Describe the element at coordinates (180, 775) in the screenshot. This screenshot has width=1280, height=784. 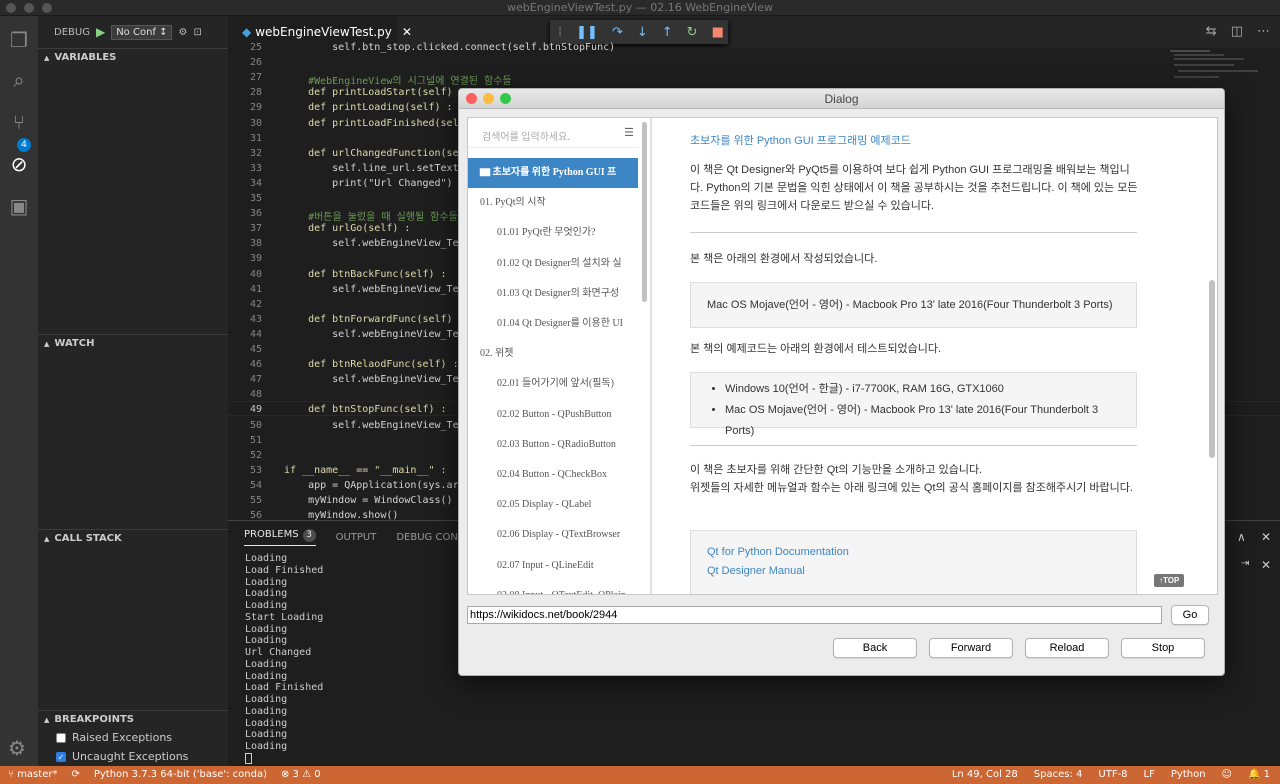
I see `python-interpreter: Python 3.7.3 64-bit ('base': conda)` at that location.